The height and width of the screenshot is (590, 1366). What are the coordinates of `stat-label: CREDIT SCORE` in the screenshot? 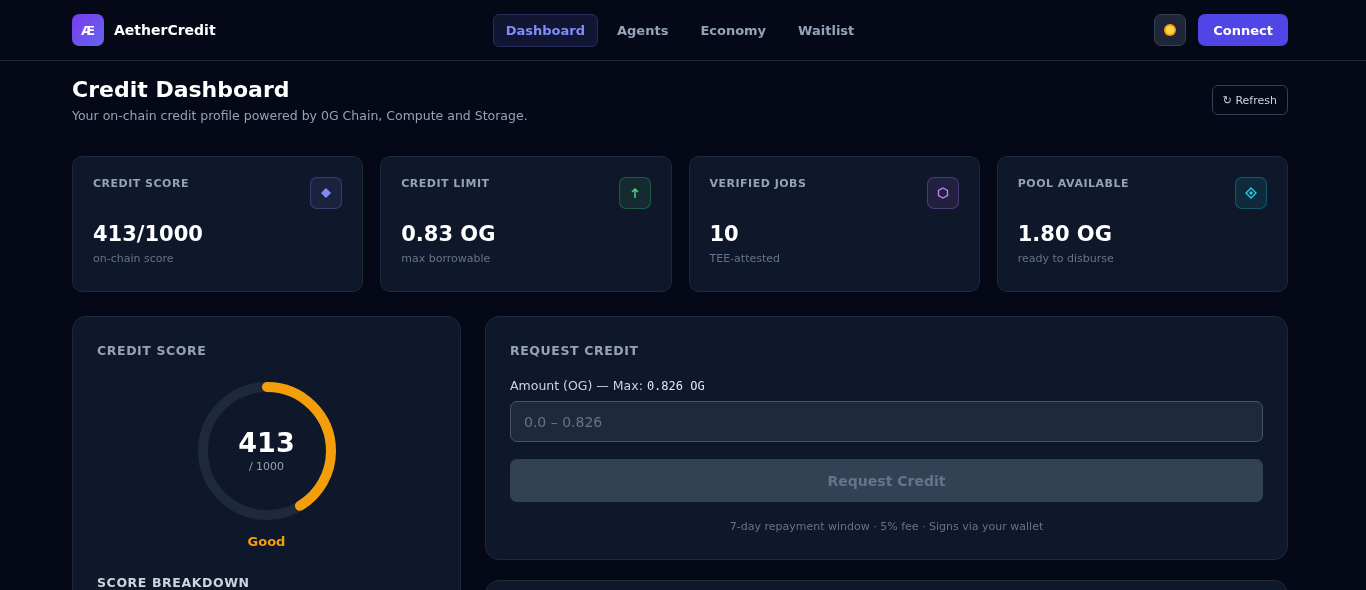 It's located at (141, 183).